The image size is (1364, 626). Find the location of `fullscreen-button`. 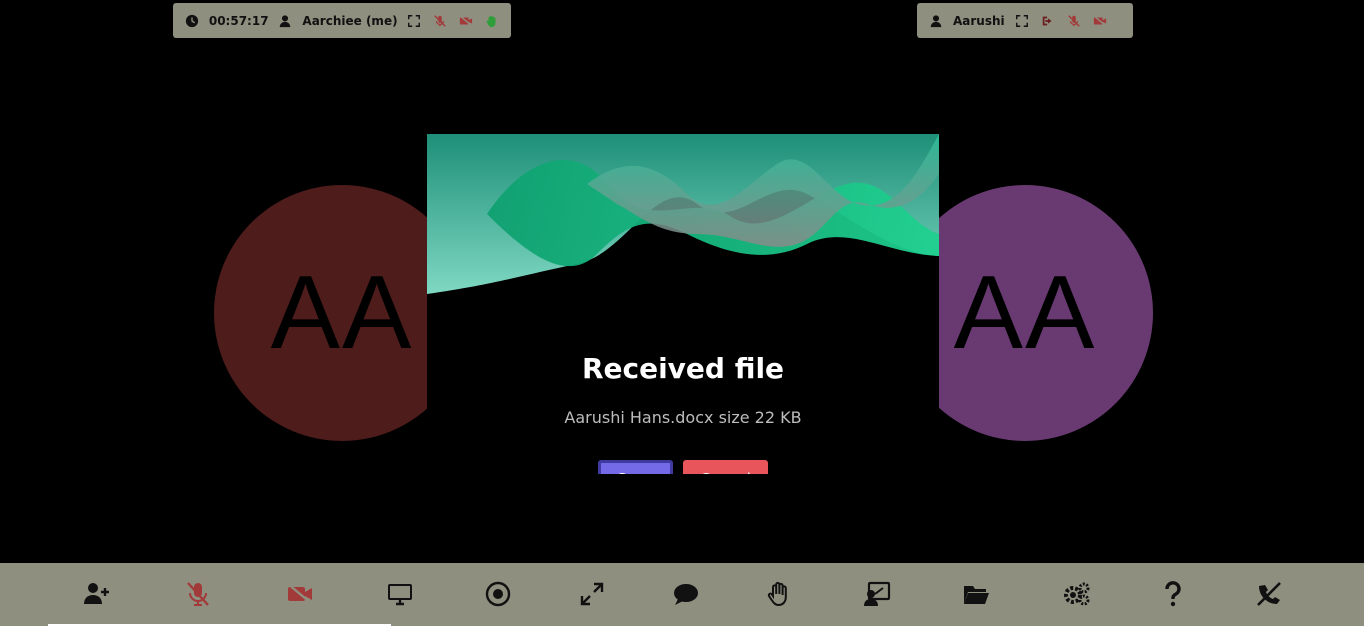

fullscreen-button is located at coordinates (592, 594).